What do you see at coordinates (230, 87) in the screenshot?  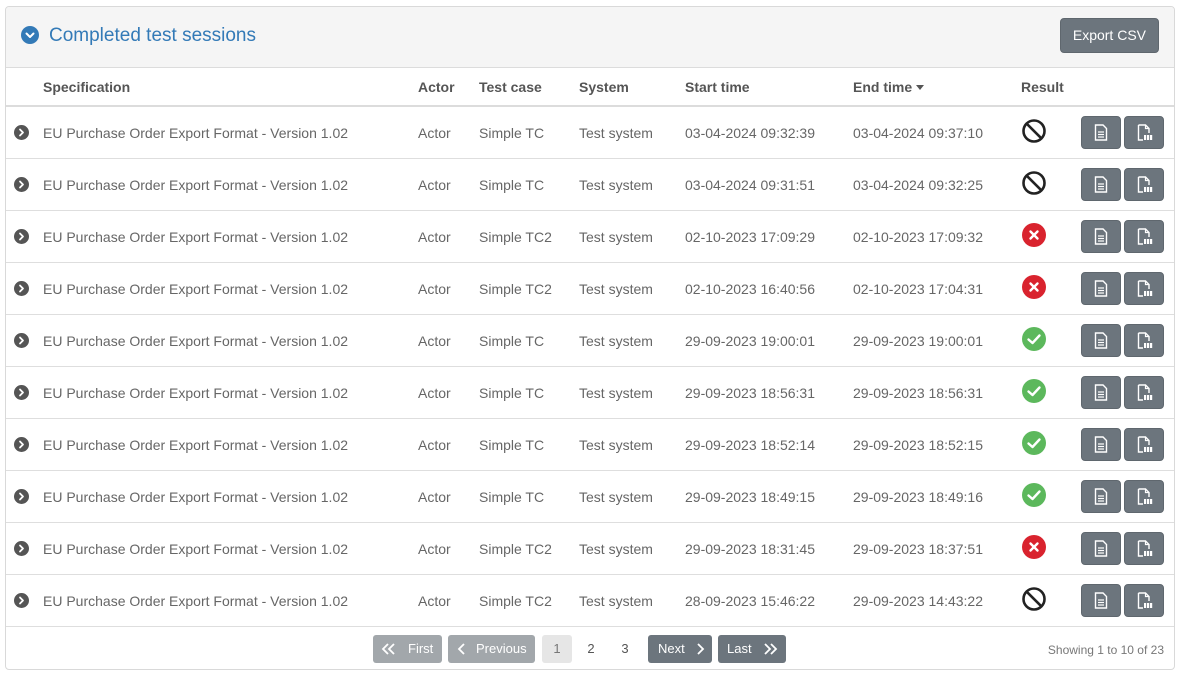 I see `column-header-specification: Specification` at bounding box center [230, 87].